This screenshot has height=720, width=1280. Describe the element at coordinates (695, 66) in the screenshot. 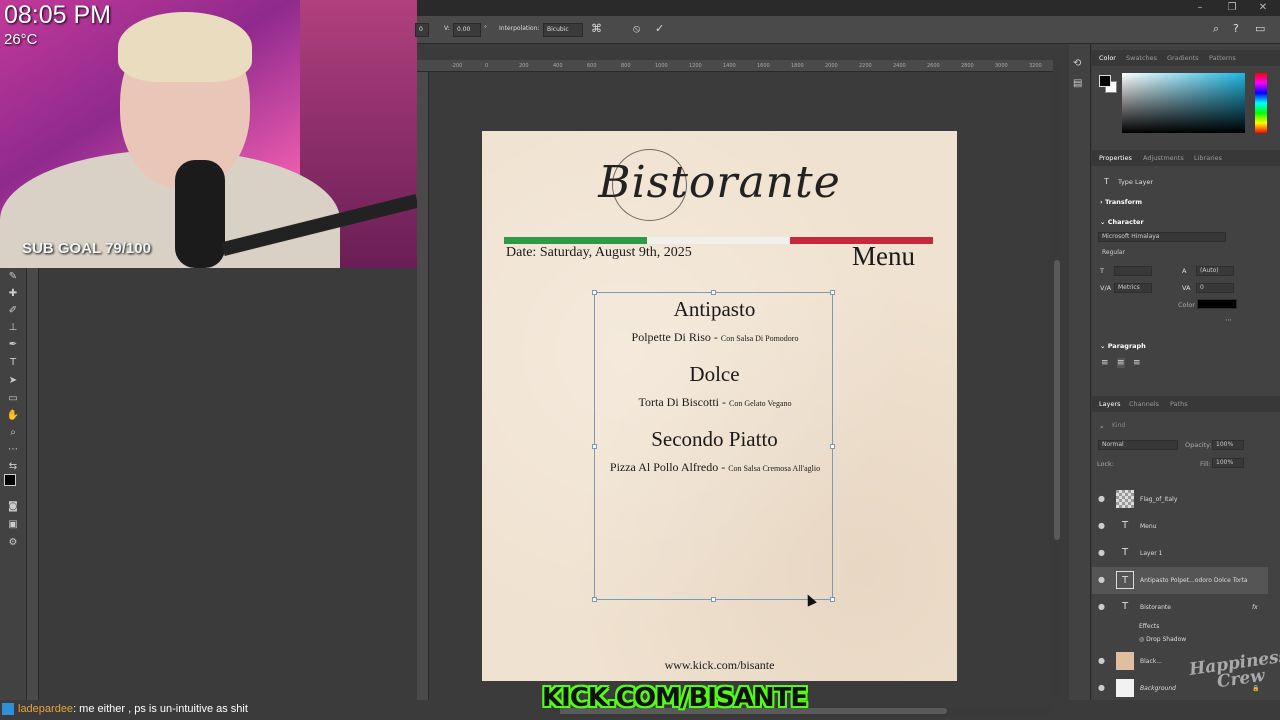

I see `ruler-tick-label: 1200` at that location.